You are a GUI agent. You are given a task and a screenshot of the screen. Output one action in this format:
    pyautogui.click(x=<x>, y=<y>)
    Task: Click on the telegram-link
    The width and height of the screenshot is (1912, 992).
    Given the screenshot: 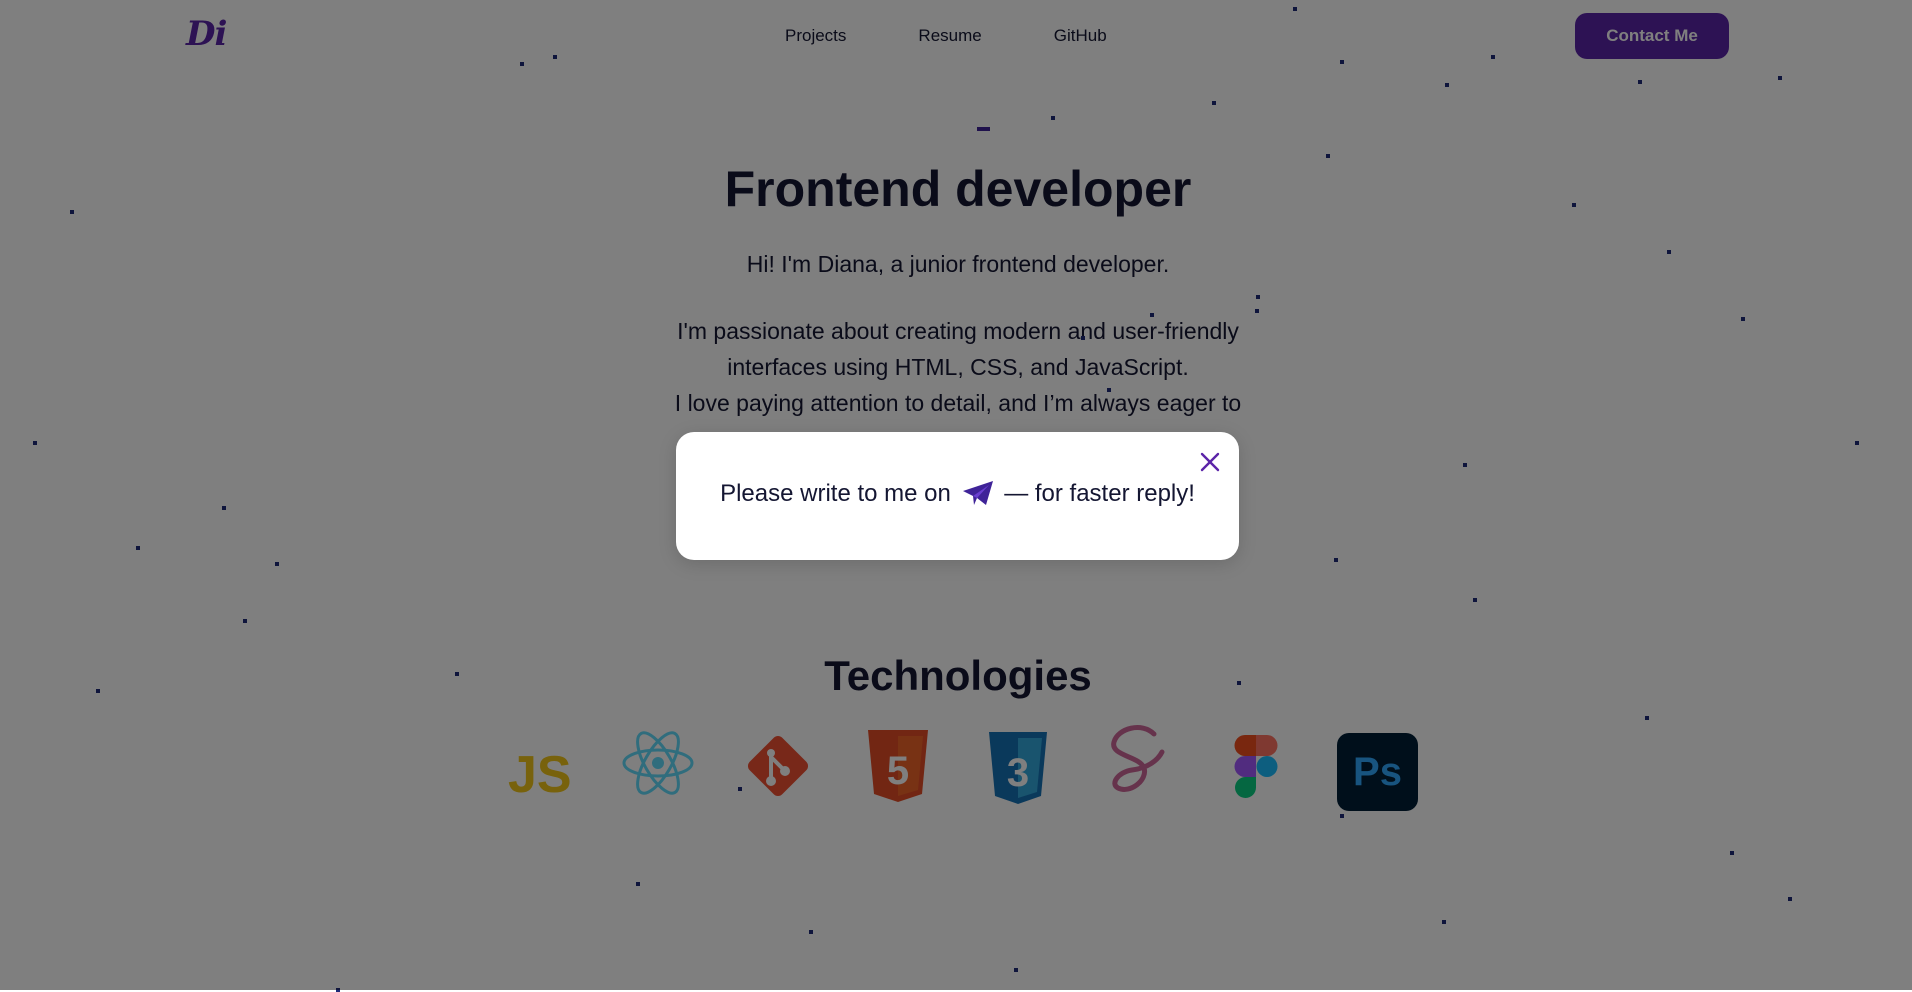 What is the action you would take?
    pyautogui.click(x=978, y=496)
    